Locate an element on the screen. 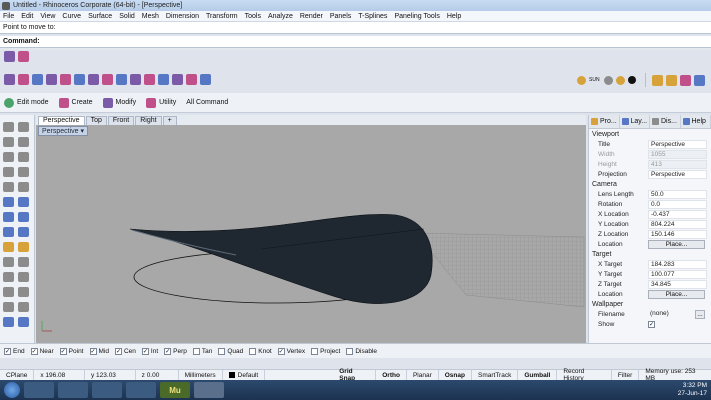  tab-all-command: All Command is located at coordinates (207, 102).